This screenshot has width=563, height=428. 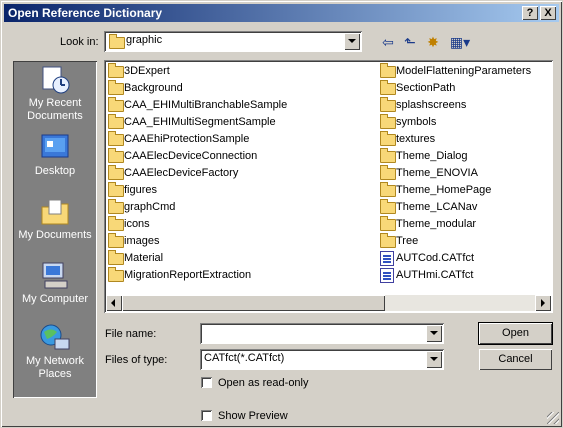 I want to click on resize-grip, so click(x=553, y=418).